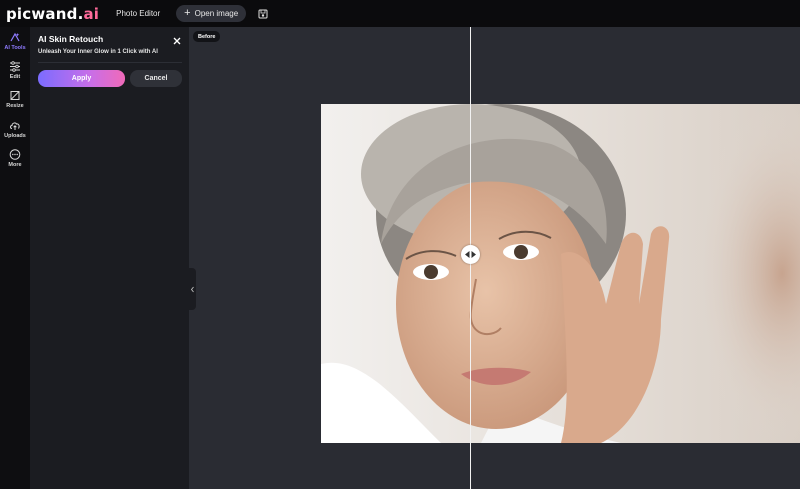 This screenshot has width=800, height=489. I want to click on rail-item-label: Uploads, so click(15, 136).